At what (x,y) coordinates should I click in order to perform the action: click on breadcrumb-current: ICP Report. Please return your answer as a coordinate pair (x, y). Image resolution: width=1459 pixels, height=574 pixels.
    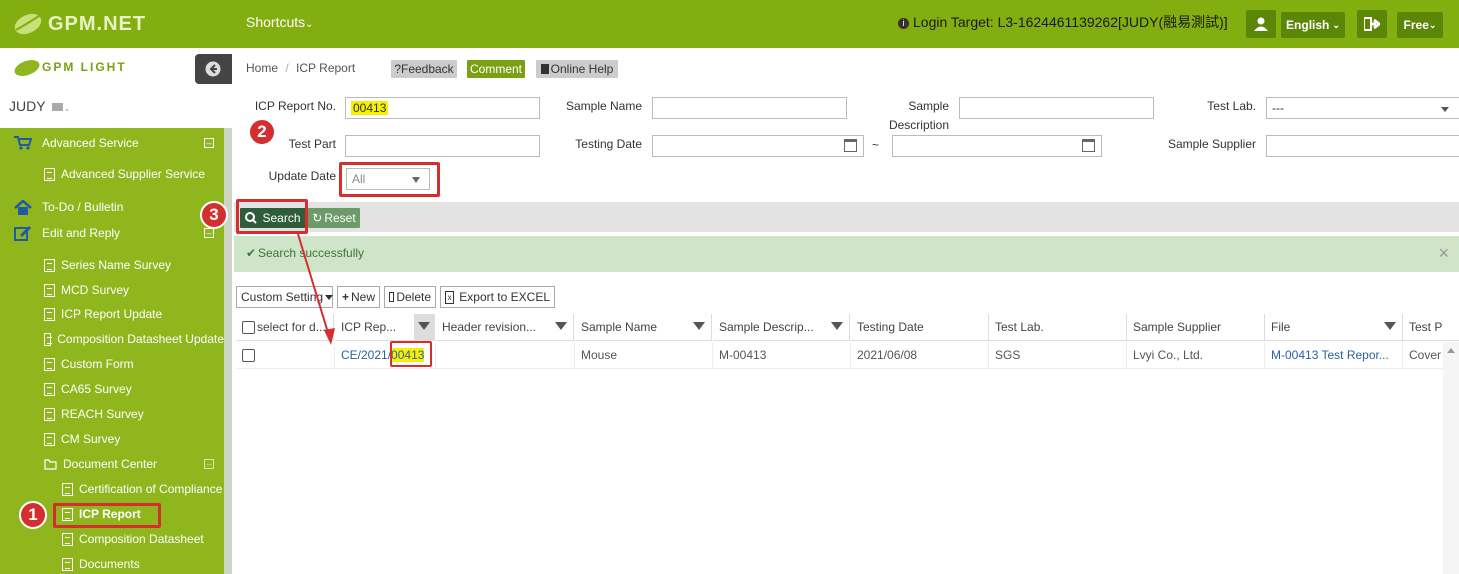
    Looking at the image, I should click on (326, 68).